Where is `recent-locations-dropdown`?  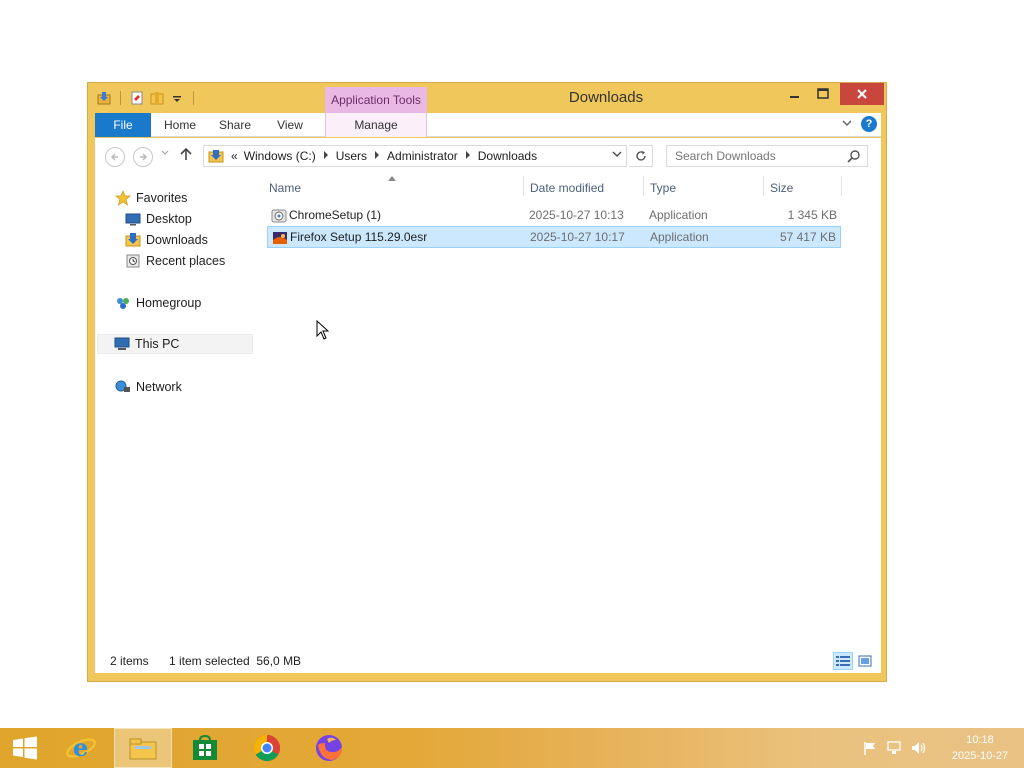 recent-locations-dropdown is located at coordinates (165, 153).